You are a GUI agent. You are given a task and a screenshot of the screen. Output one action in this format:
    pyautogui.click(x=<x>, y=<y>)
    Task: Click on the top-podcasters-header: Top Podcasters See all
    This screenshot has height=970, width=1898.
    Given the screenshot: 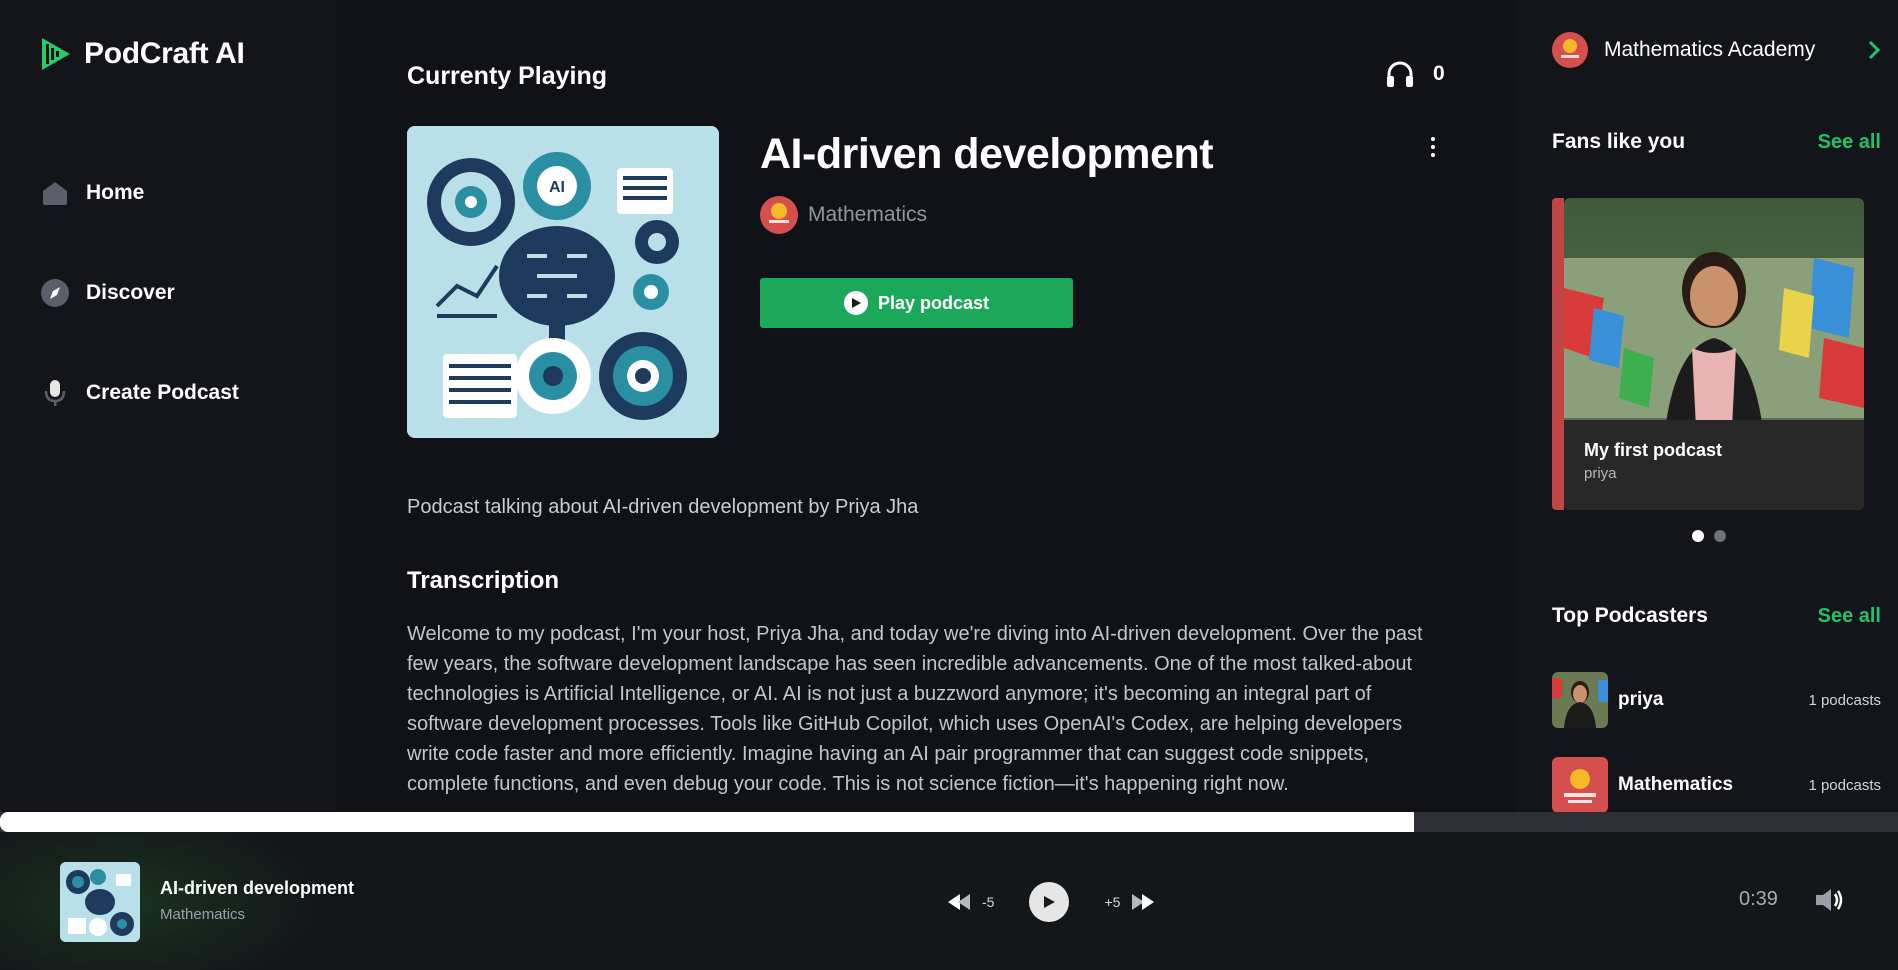 What is the action you would take?
    pyautogui.click(x=1716, y=616)
    